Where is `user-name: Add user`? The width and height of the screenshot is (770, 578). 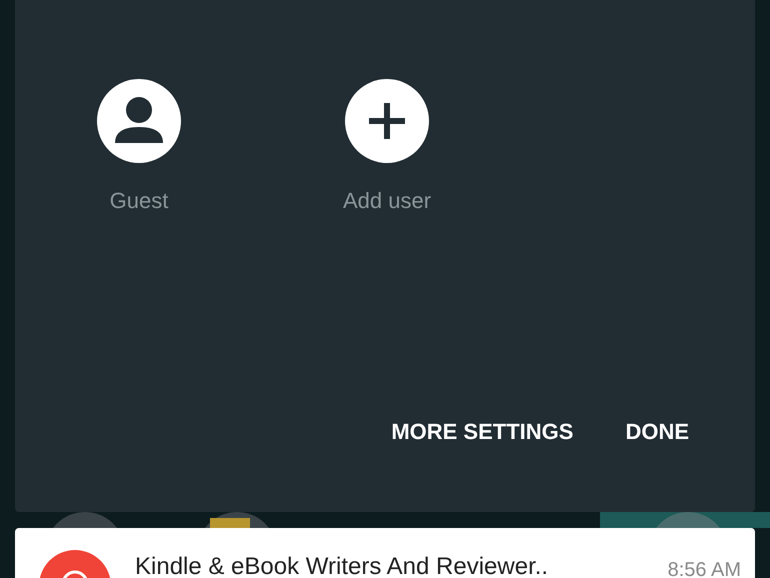 user-name: Add user is located at coordinates (387, 201).